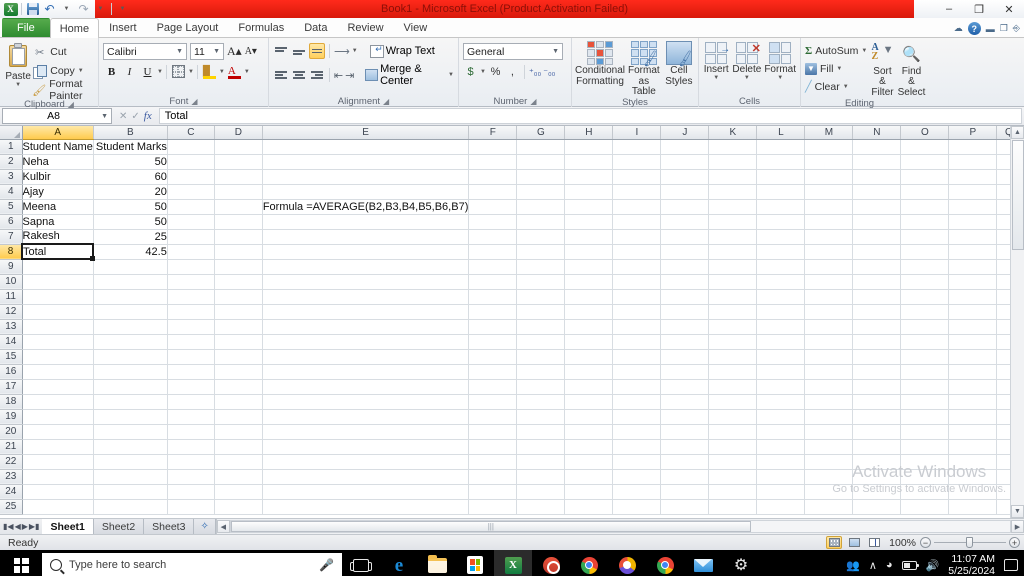 This screenshot has width=1024, height=576. I want to click on cell-C25, so click(191, 507).